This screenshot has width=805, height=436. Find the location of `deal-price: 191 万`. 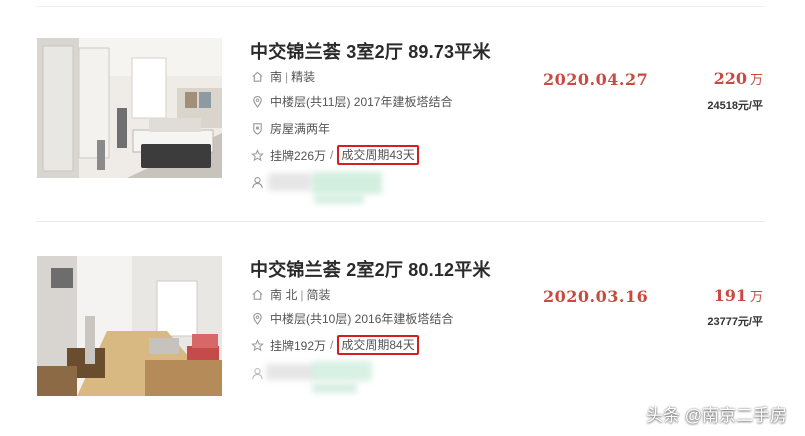

deal-price: 191 万 is located at coordinates (738, 295).